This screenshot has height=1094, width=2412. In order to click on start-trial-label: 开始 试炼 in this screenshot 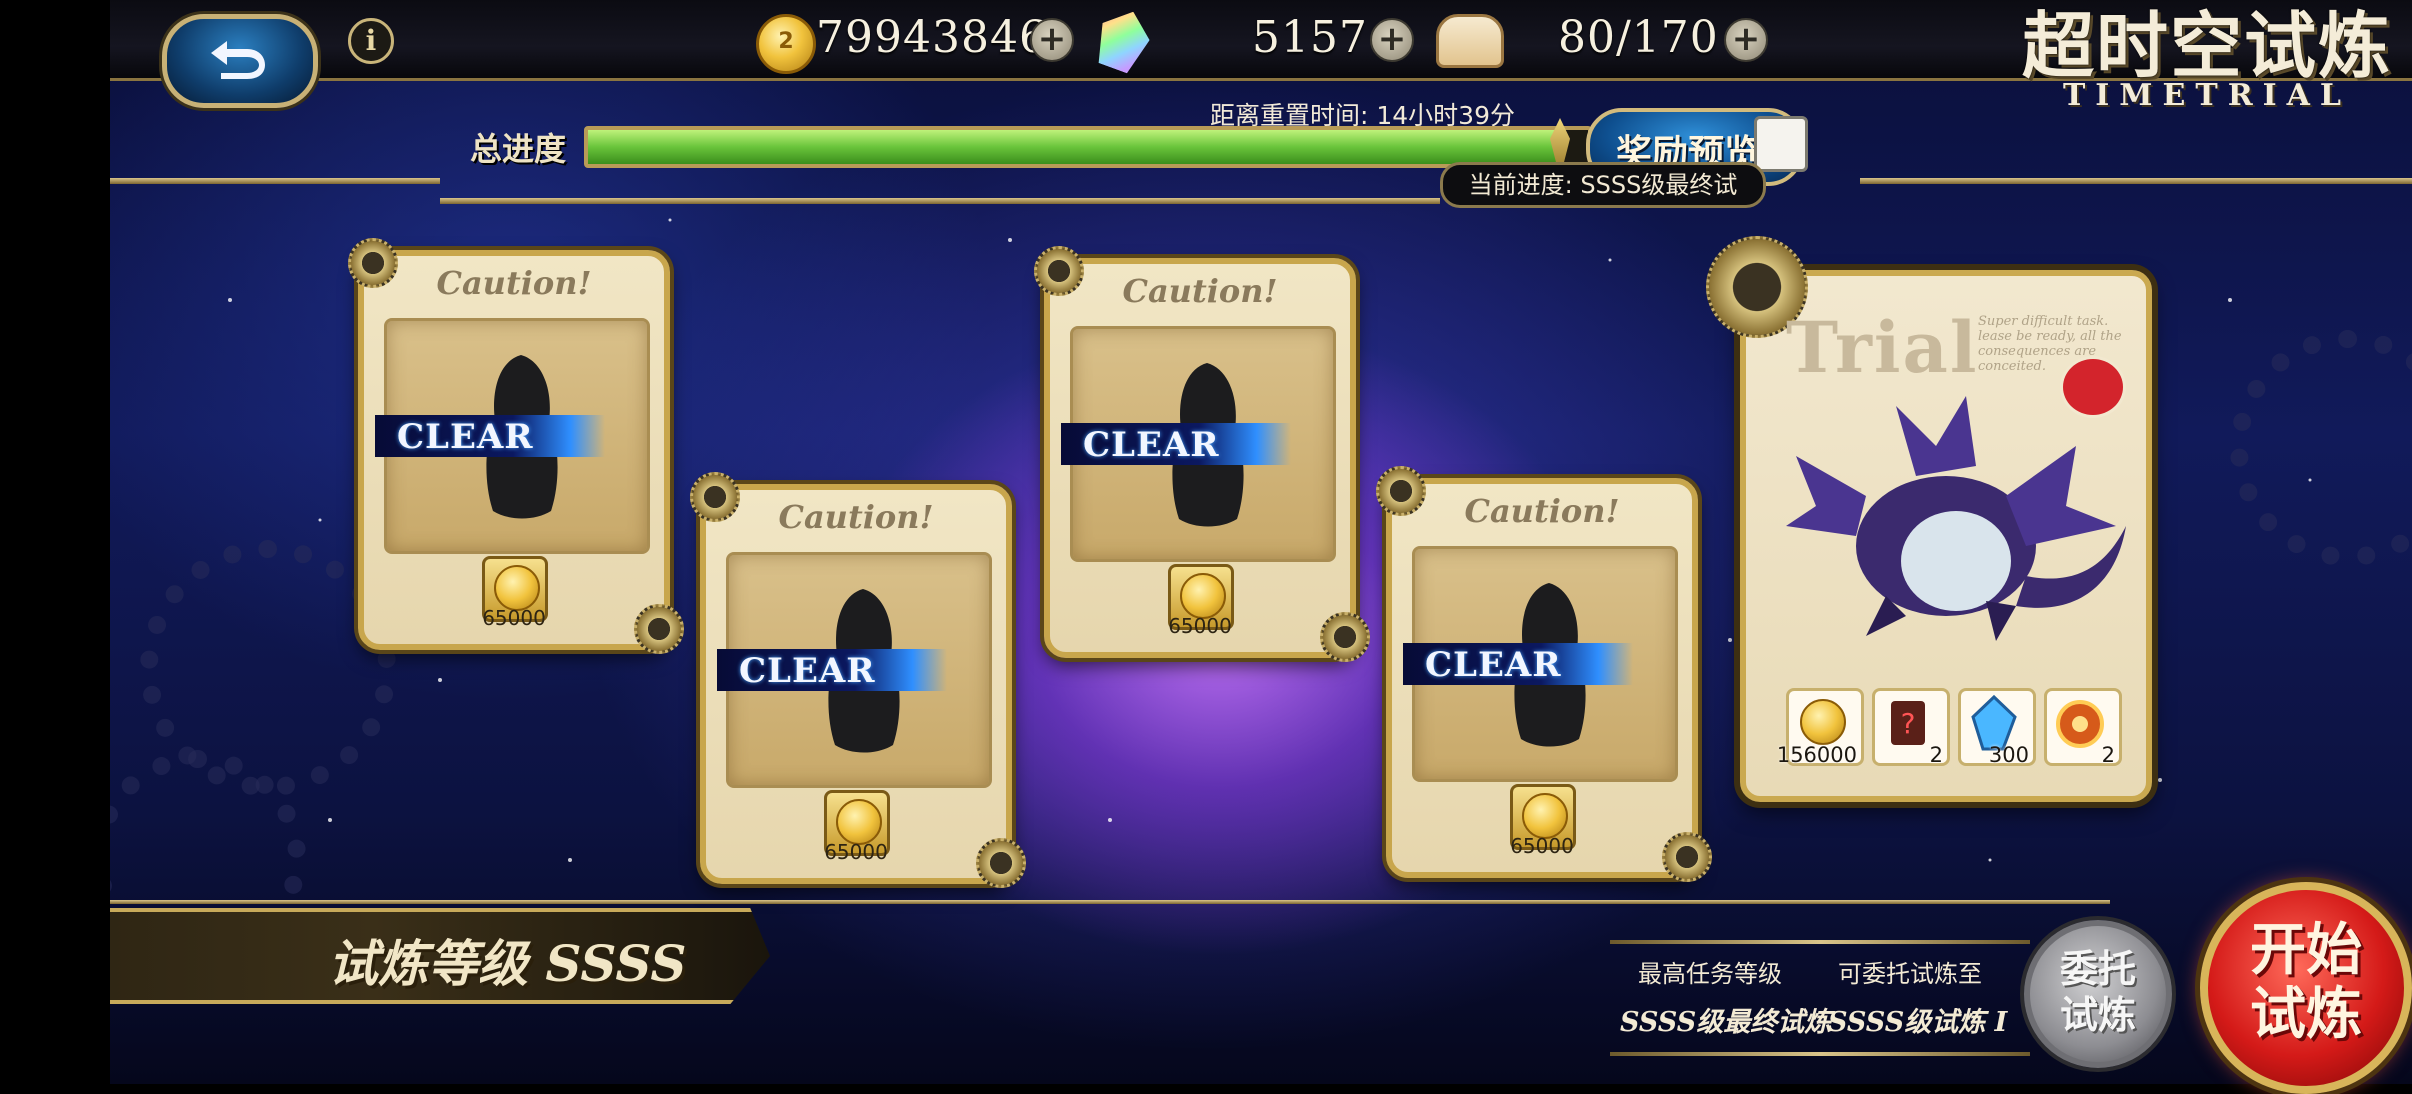, I will do `click(2306, 982)`.